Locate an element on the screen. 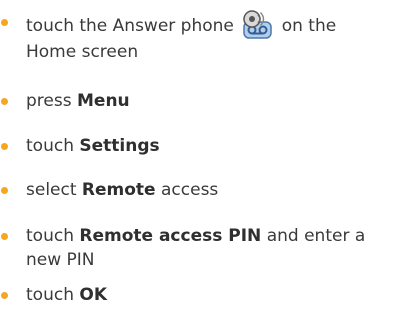 This screenshot has width=400, height=315. step-6-text: touch OK is located at coordinates (198, 295).